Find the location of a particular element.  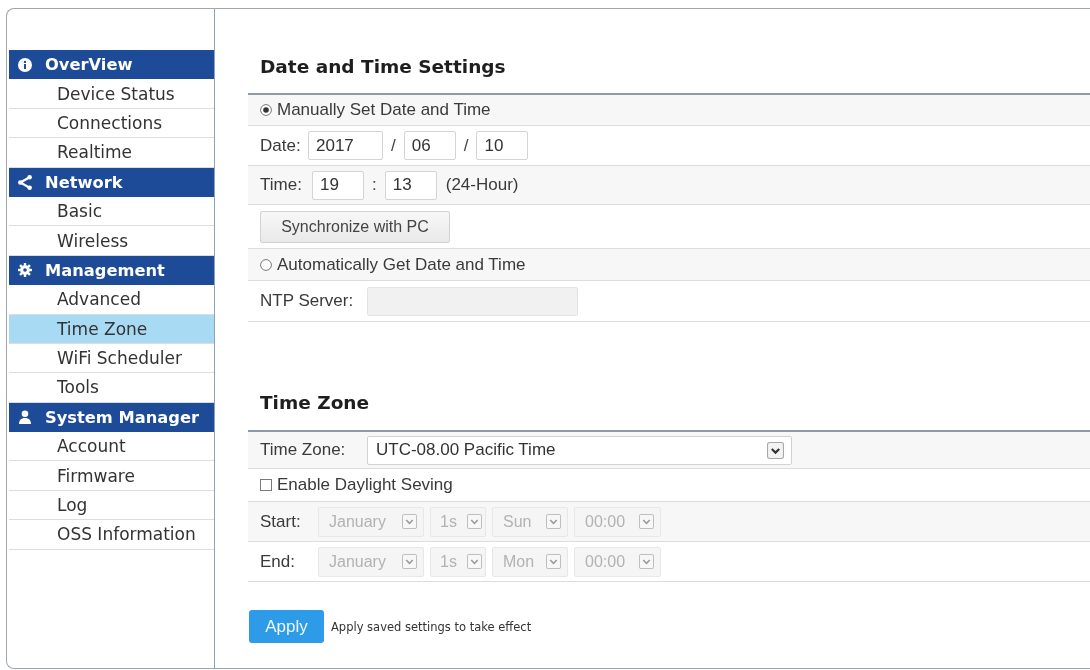

checkbox is located at coordinates (266, 485).